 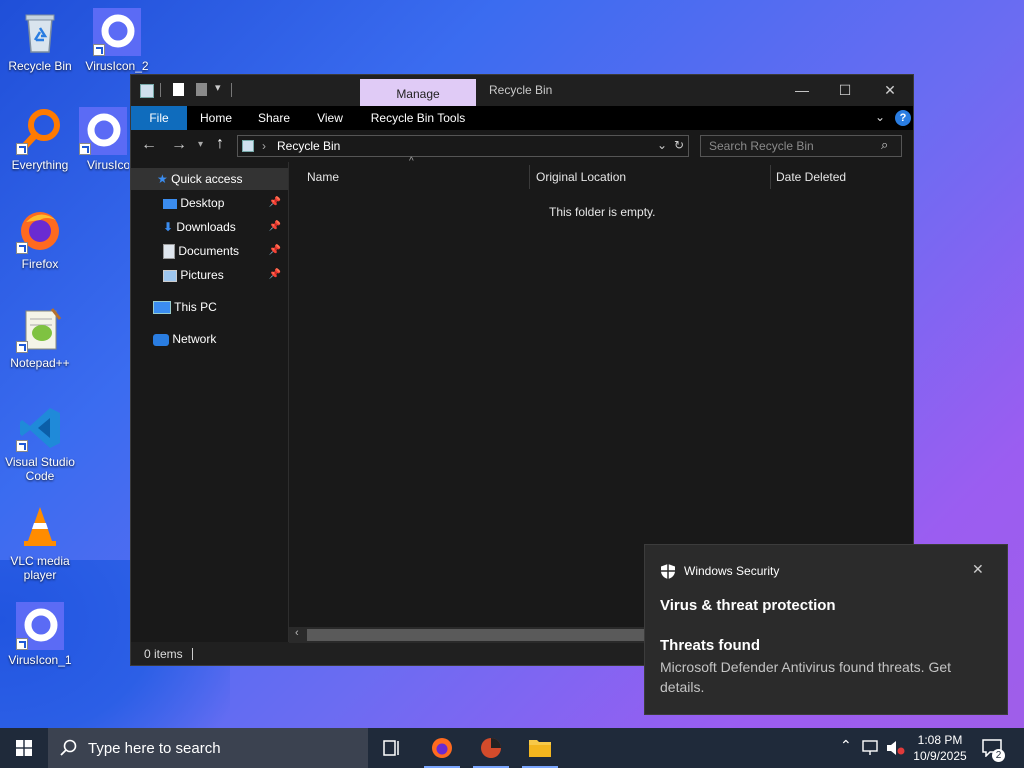 What do you see at coordinates (194, 339) in the screenshot?
I see `nav-label: Network` at bounding box center [194, 339].